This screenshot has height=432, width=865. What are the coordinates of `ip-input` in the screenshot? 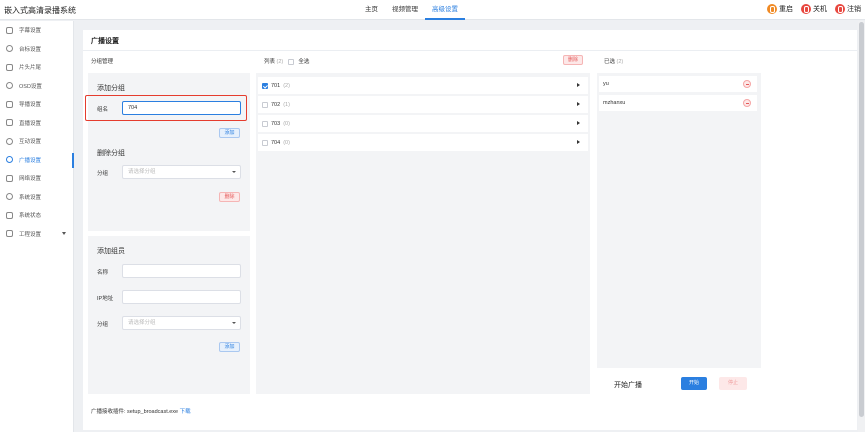 It's located at (181, 297).